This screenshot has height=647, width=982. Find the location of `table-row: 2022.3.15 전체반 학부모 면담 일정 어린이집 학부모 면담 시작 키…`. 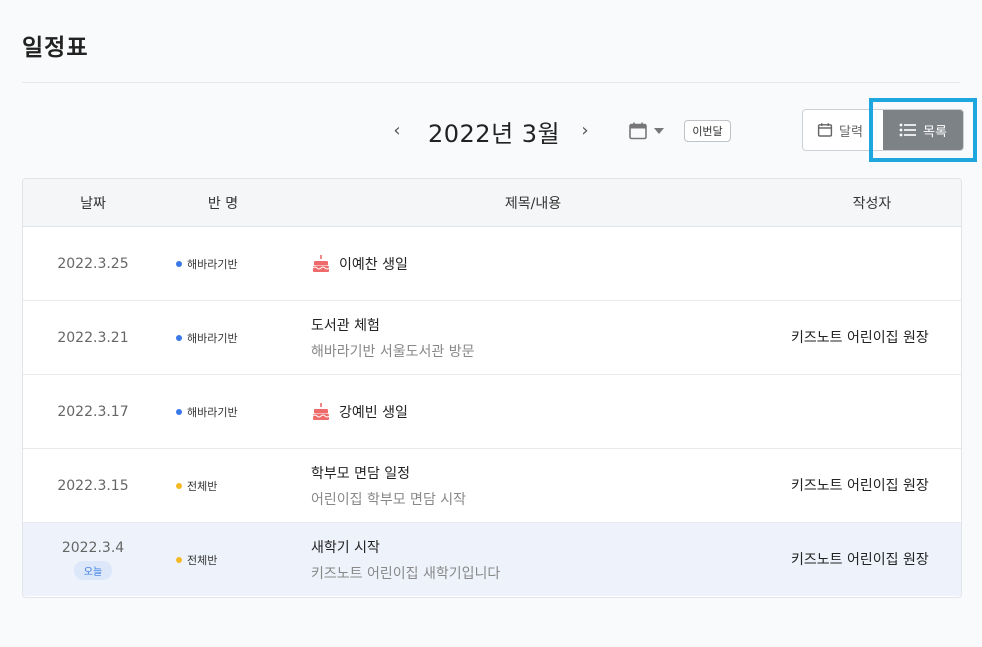

table-row: 2022.3.15 전체반 학부모 면담 일정 어린이집 학부모 면담 시작 키… is located at coordinates (492, 486).